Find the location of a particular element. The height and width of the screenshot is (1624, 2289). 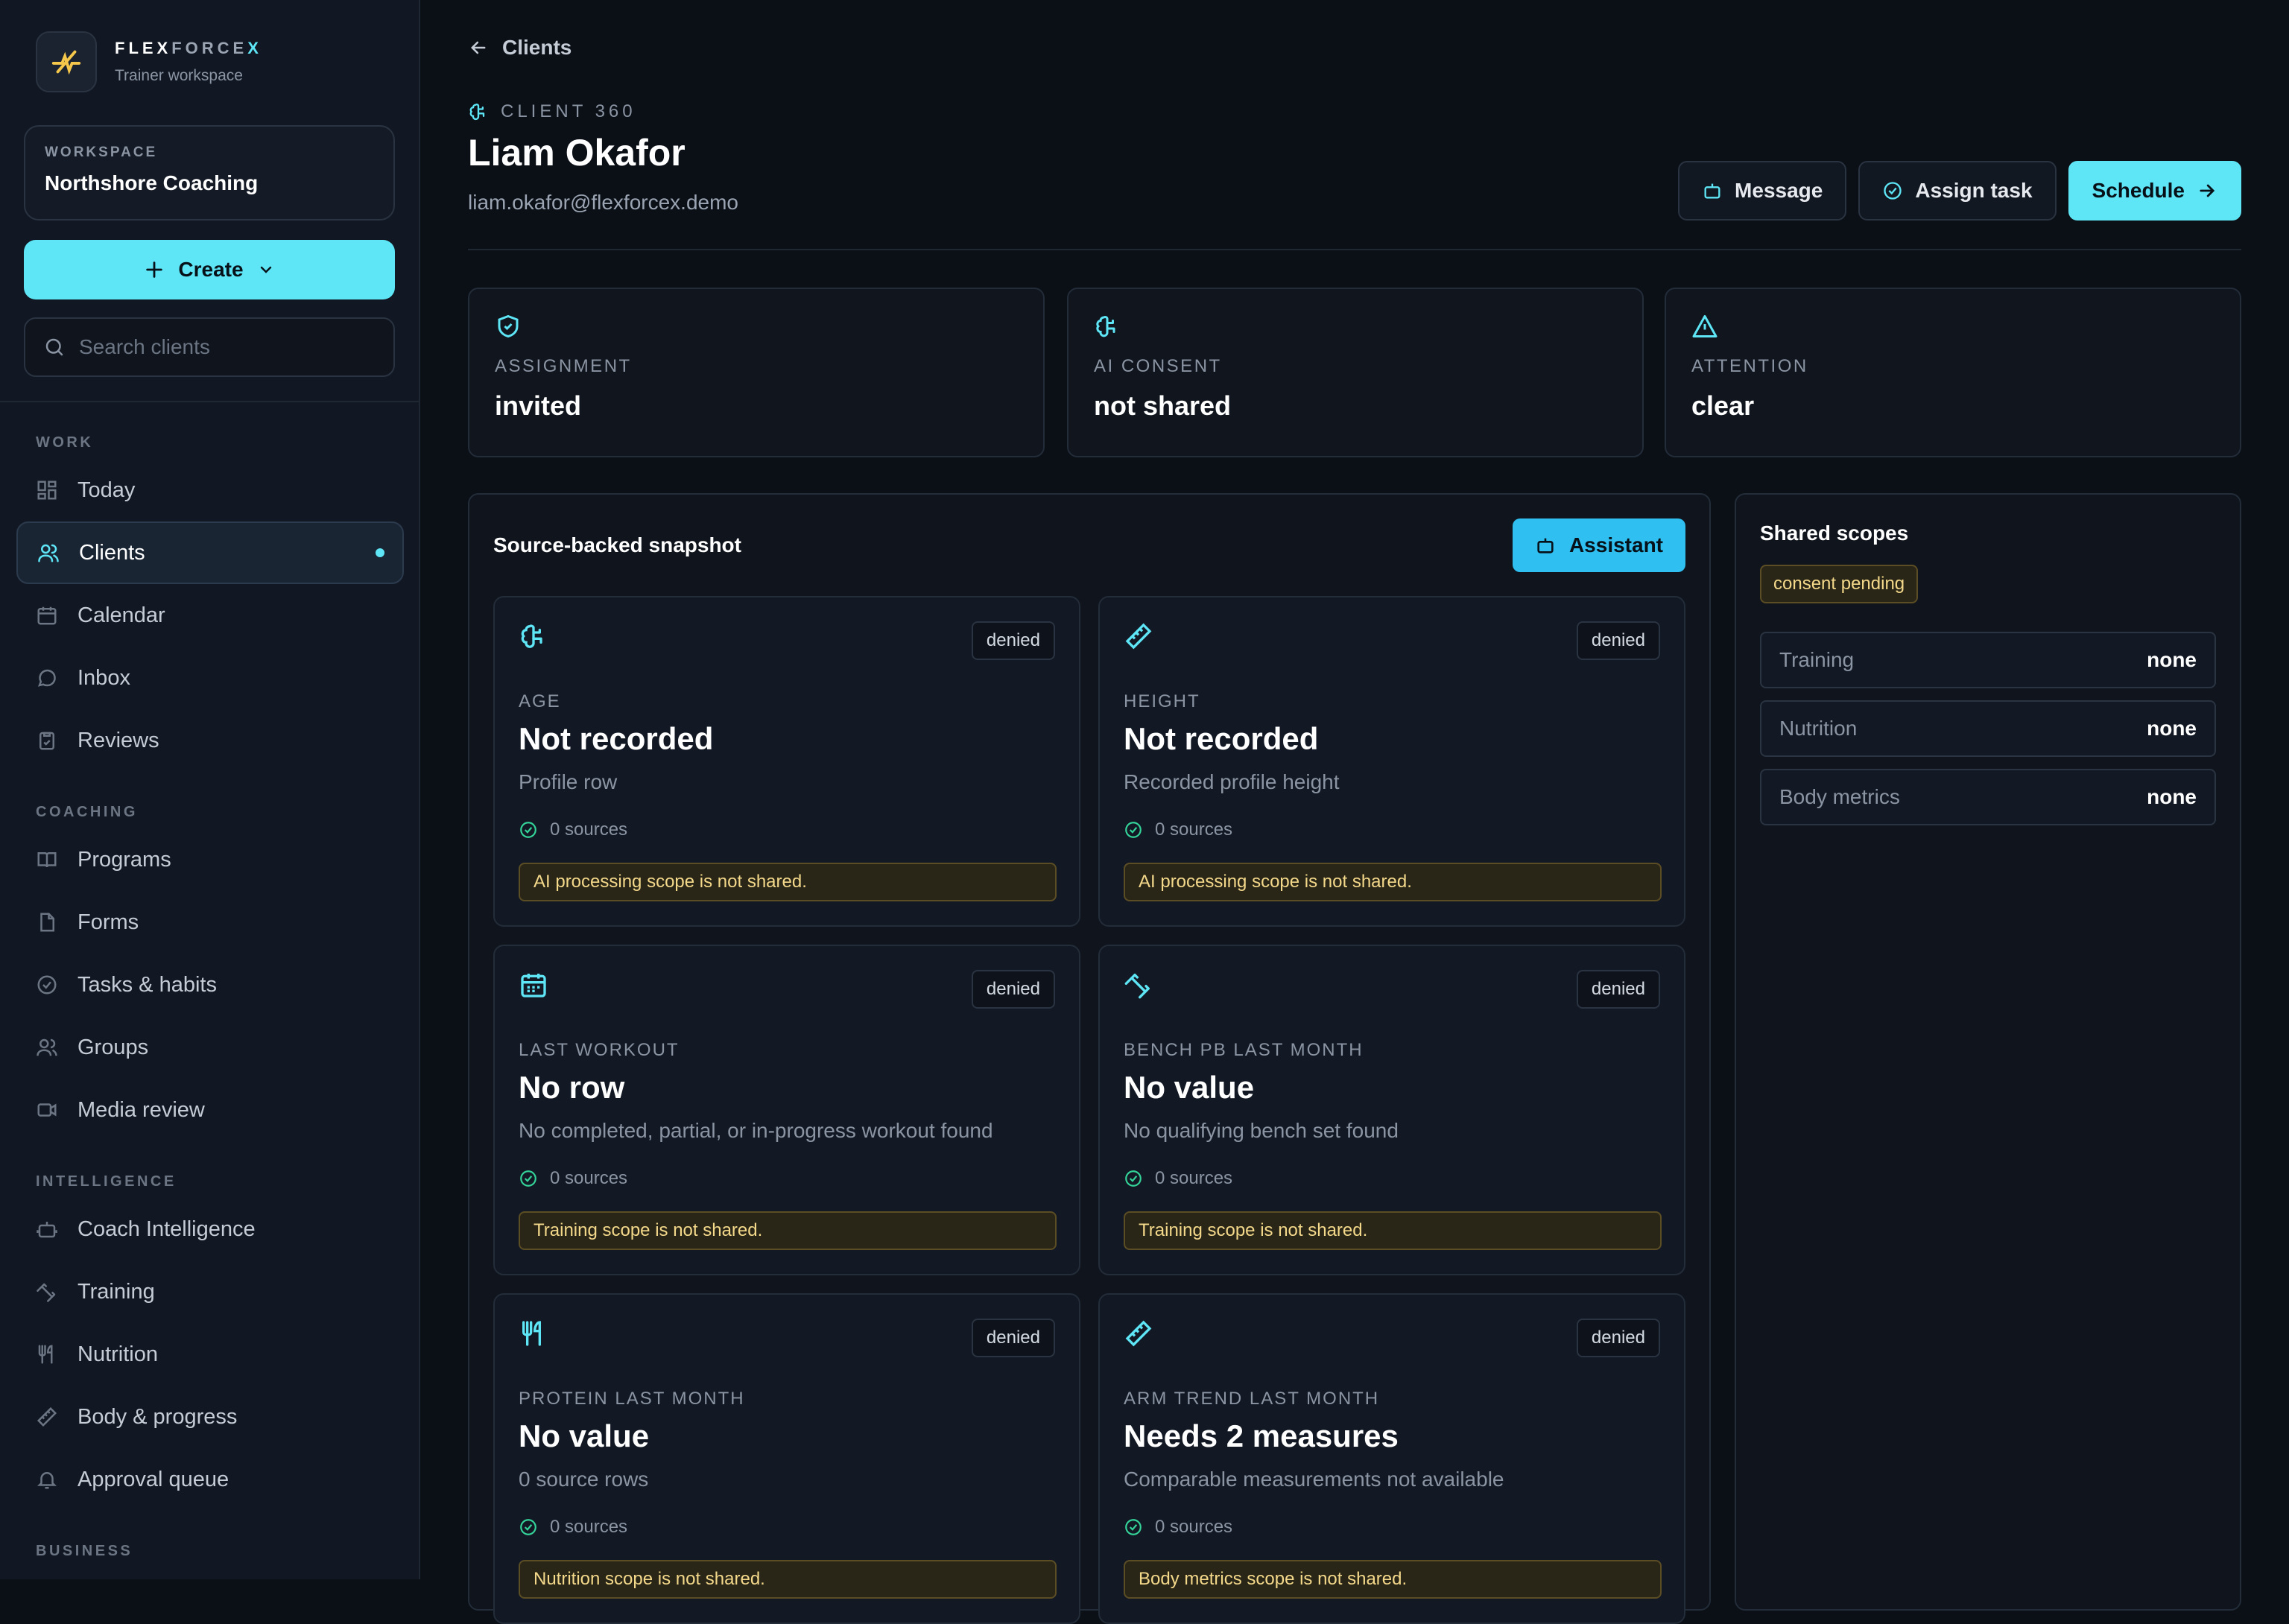

sidebar-item-programs: Programs is located at coordinates (210, 859).